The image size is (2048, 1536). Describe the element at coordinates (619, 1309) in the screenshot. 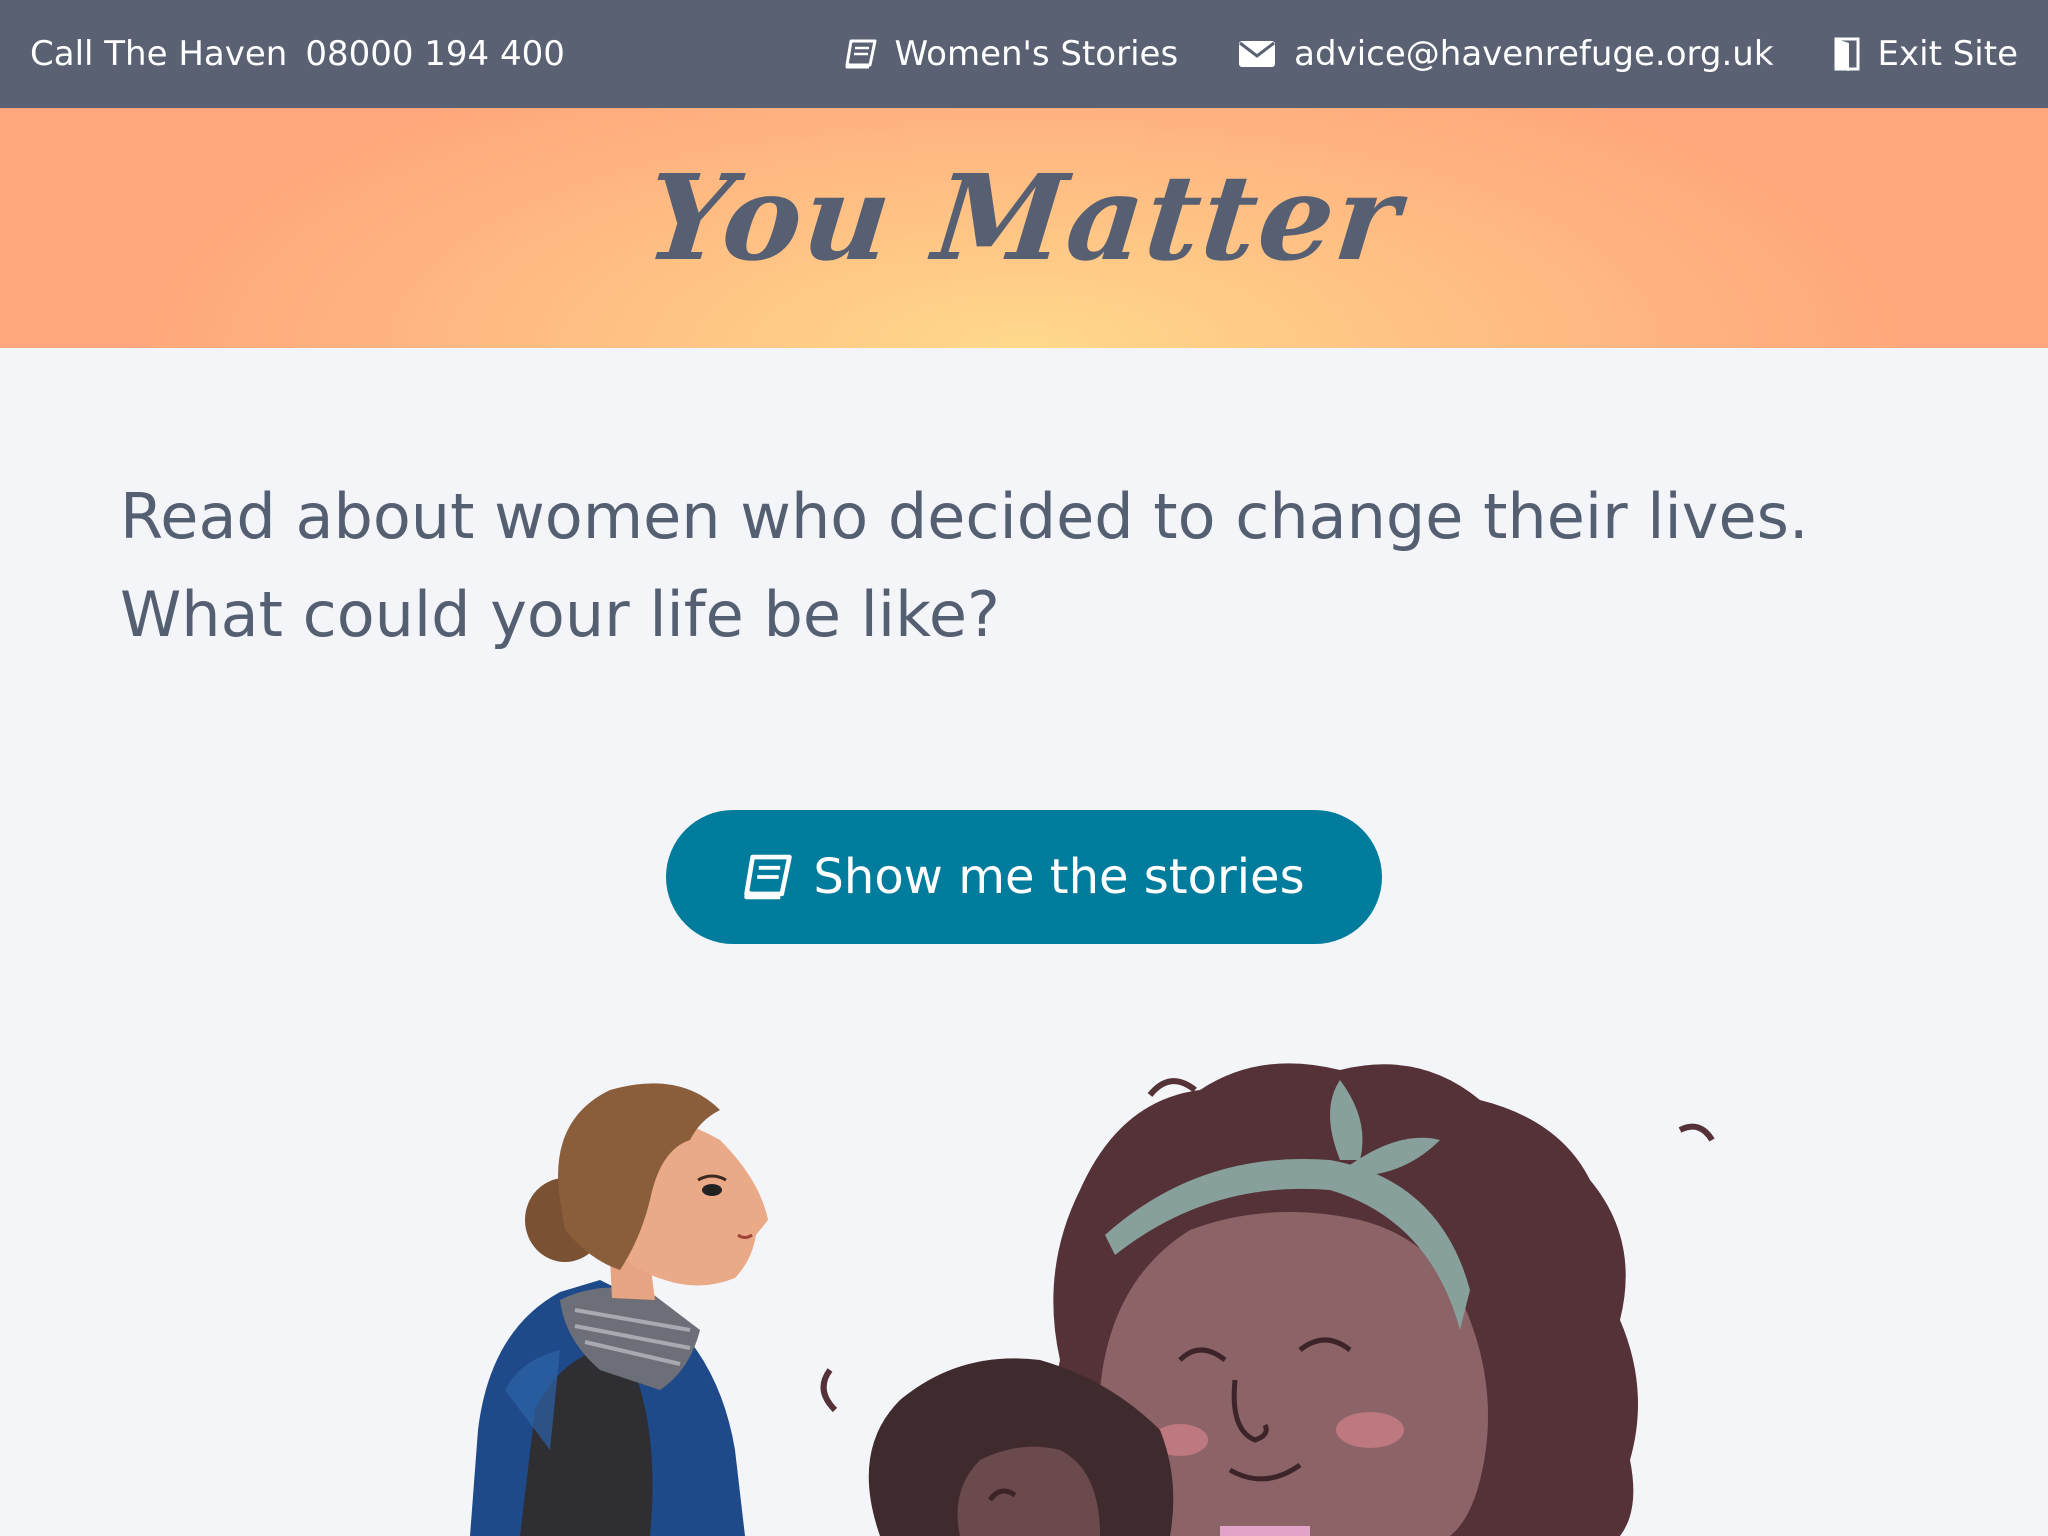

I see `woman-figure` at that location.